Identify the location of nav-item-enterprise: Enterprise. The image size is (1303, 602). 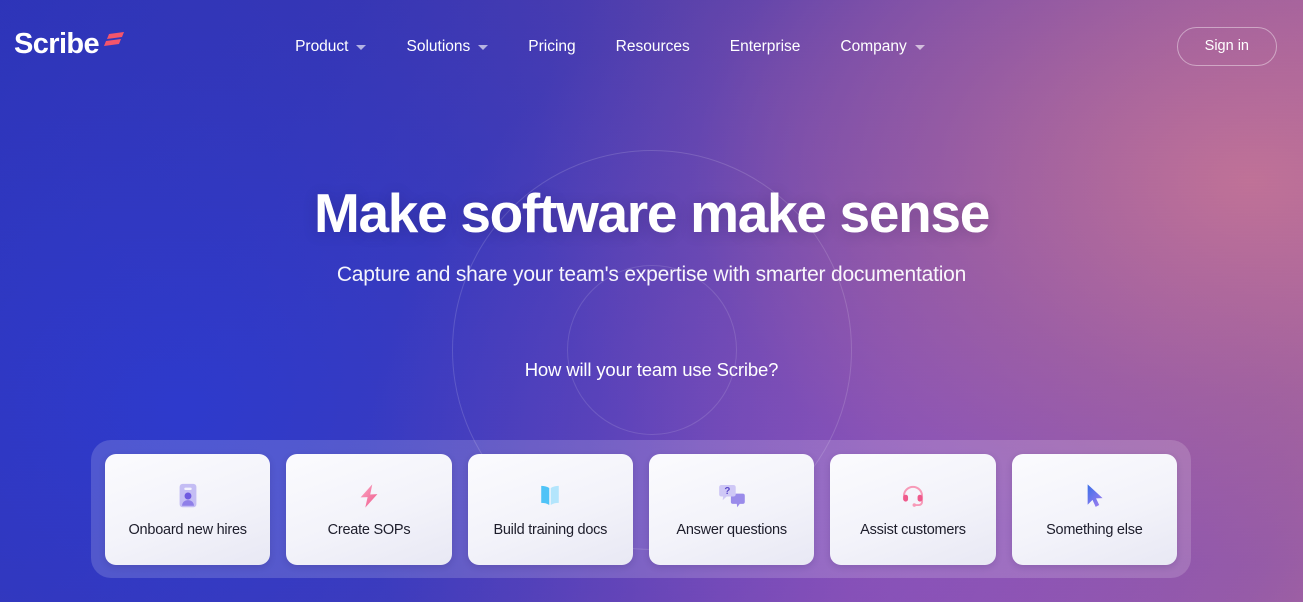
(765, 47).